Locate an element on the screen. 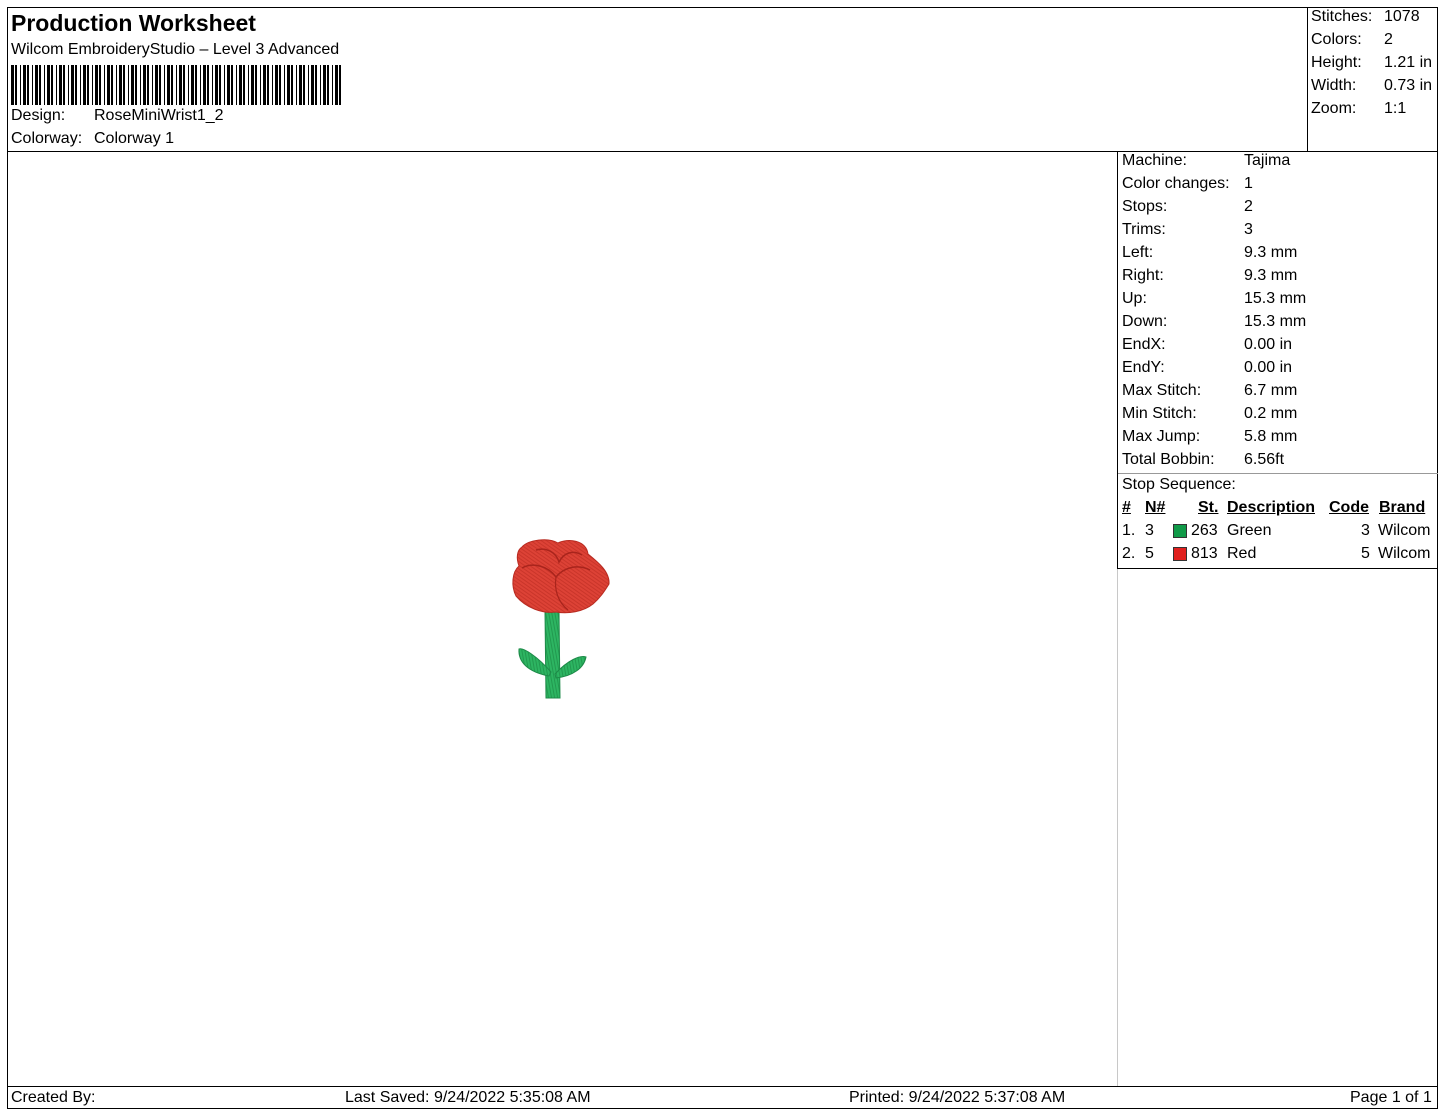 This screenshot has height=1112, width=1445. page-number: Page 1 of 1 is located at coordinates (1391, 1097).